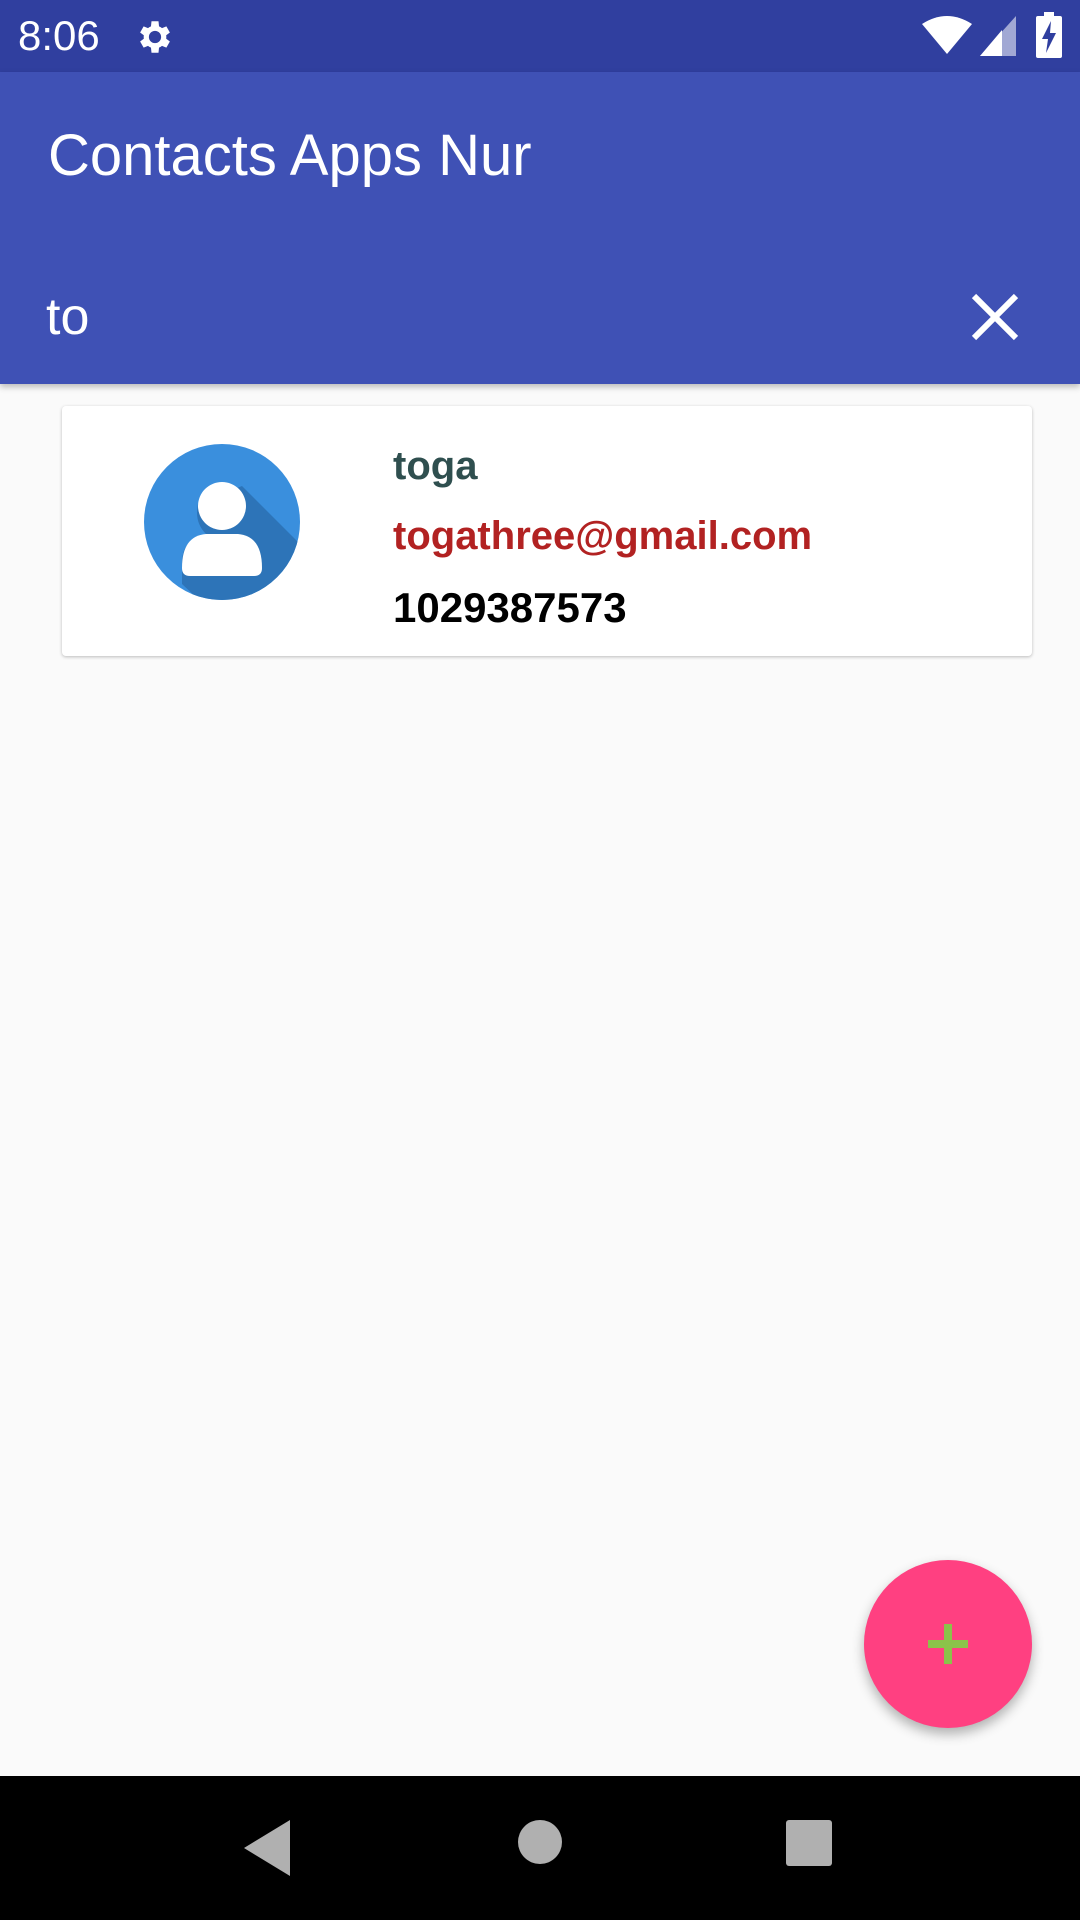  What do you see at coordinates (59, 35) in the screenshot?
I see `status-time: 8:06` at bounding box center [59, 35].